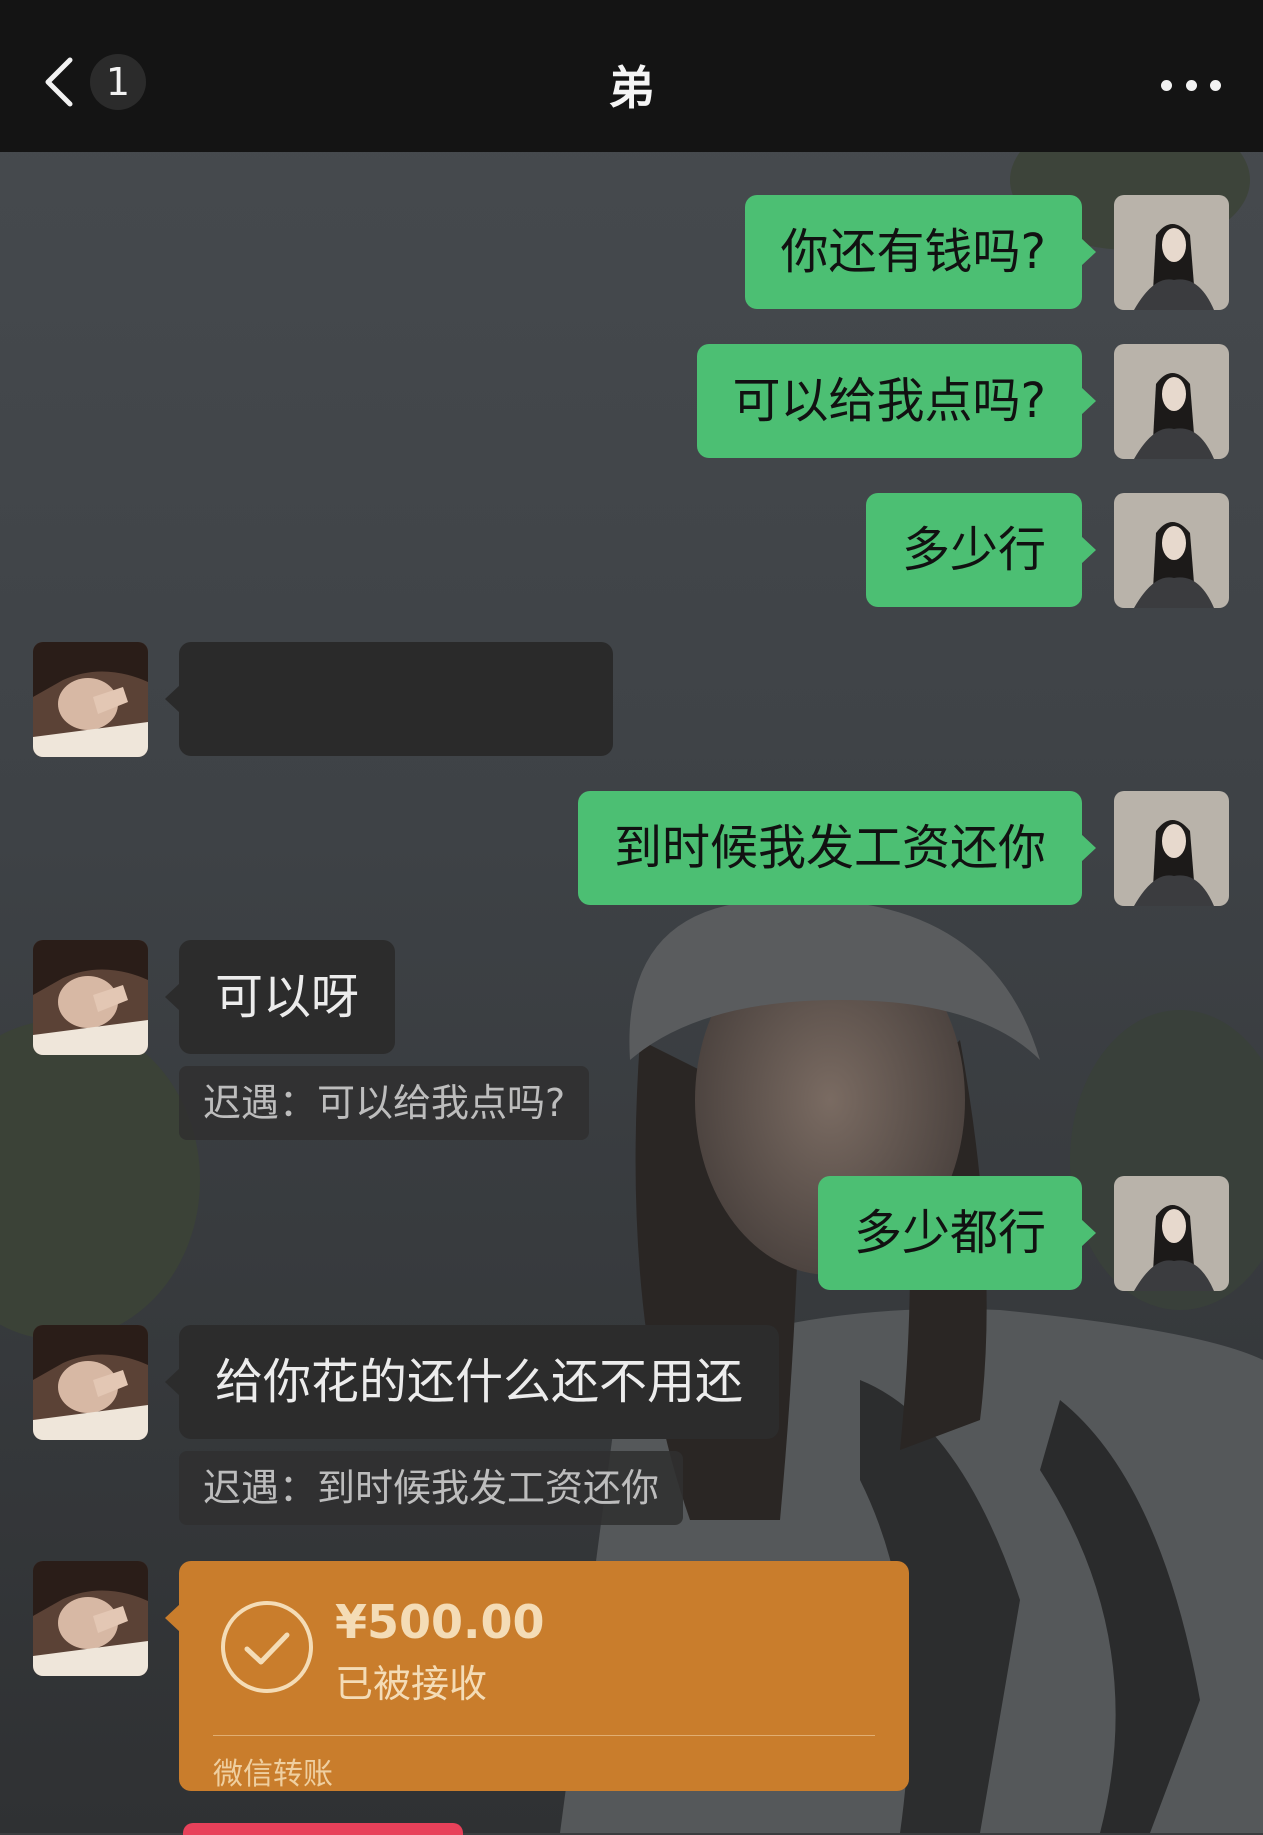 The width and height of the screenshot is (1263, 1835). What do you see at coordinates (981, 550) in the screenshot?
I see `my-message-bubble: 多少行` at bounding box center [981, 550].